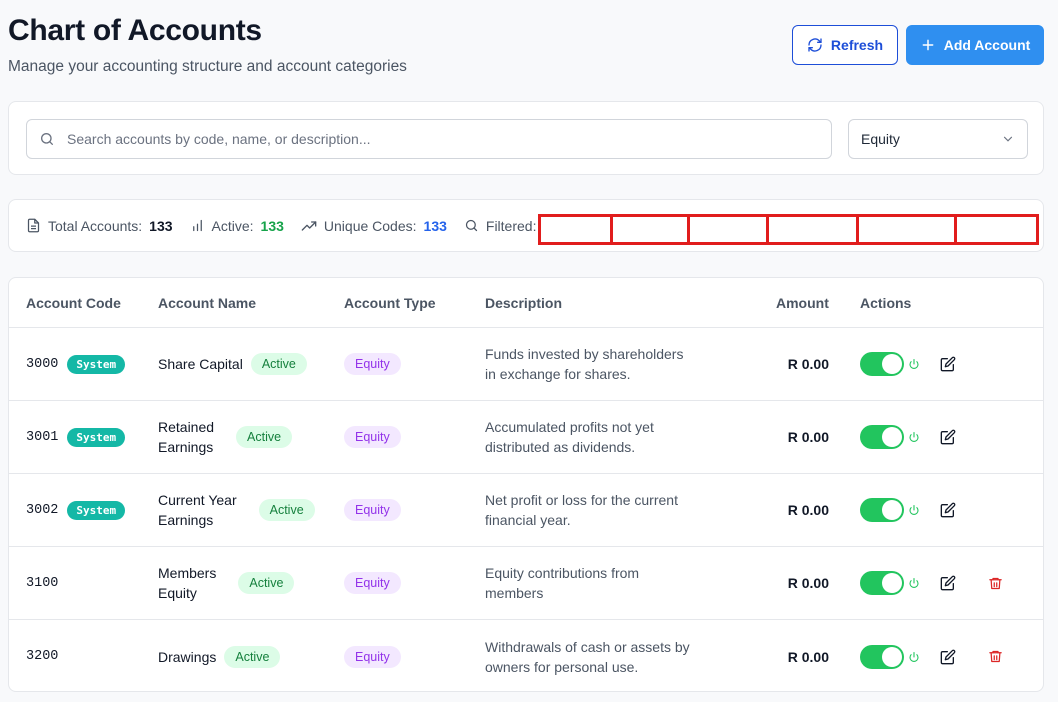  Describe the element at coordinates (73, 303) in the screenshot. I see `column-header-code: Account Code` at that location.